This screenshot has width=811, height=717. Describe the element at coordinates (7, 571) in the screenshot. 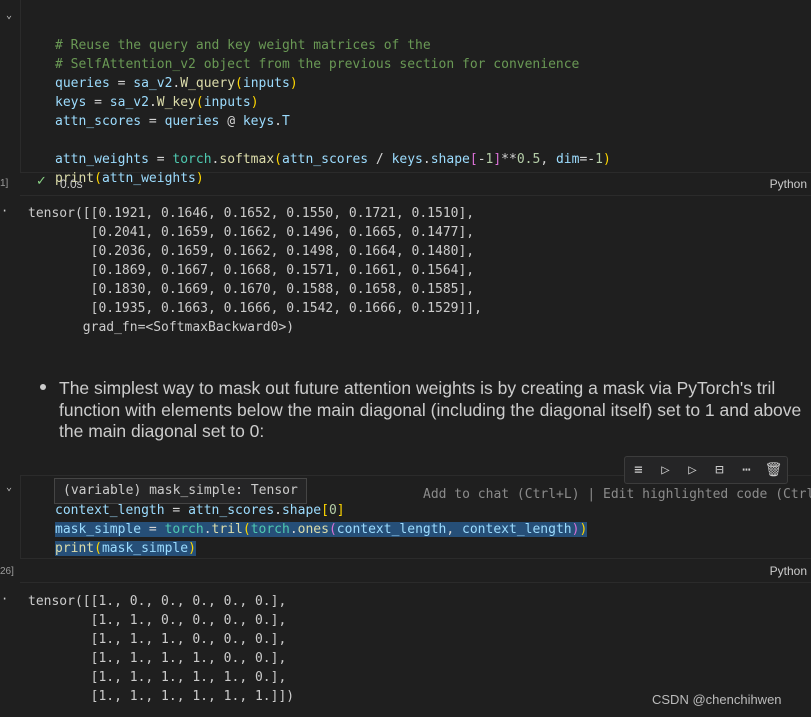

I see `execution-count-2: 26]` at that location.